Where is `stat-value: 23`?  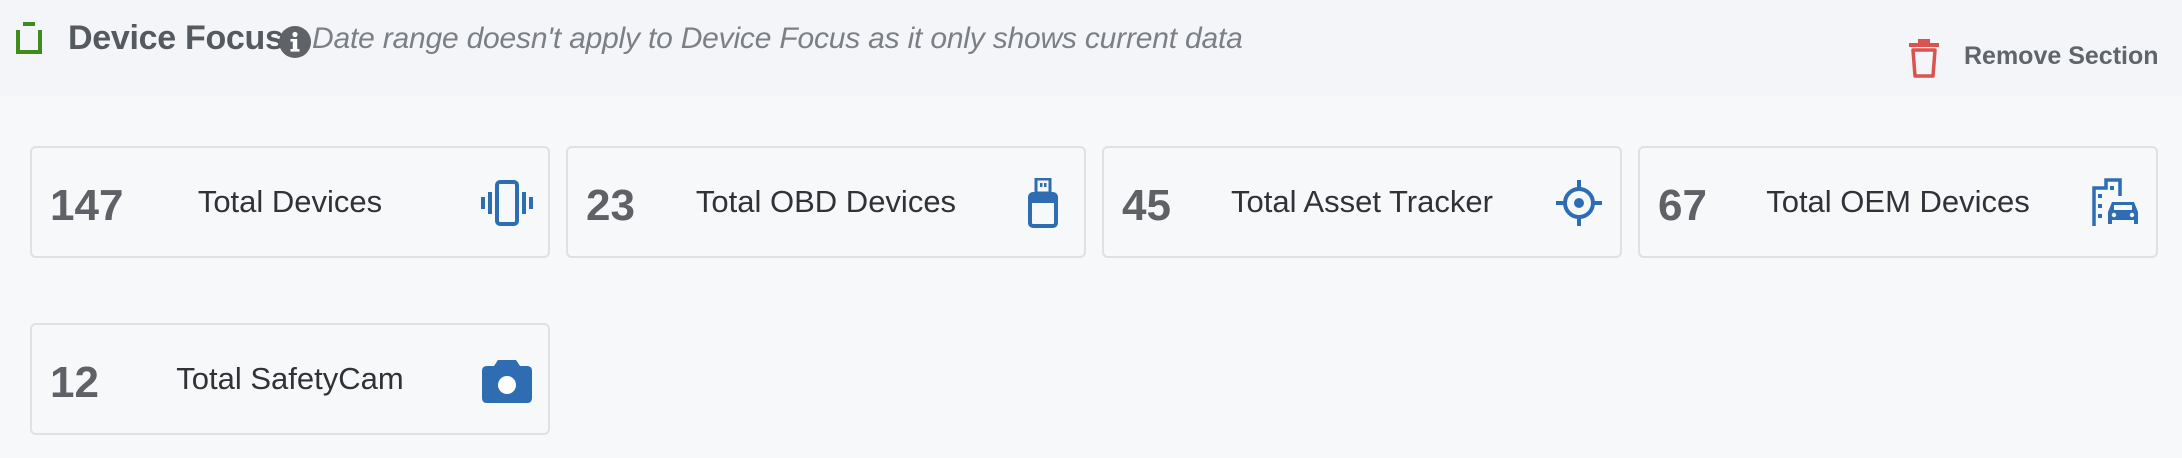
stat-value: 23 is located at coordinates (610, 205).